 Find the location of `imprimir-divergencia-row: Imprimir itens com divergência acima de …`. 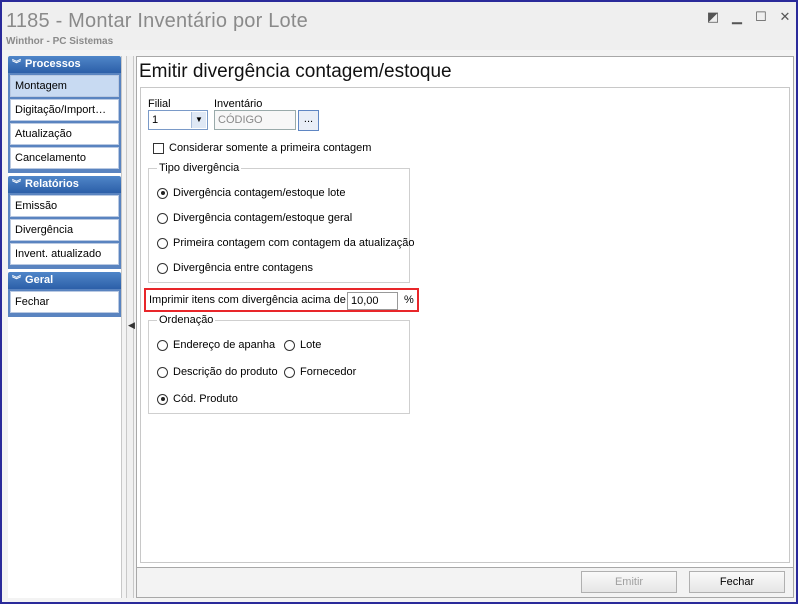

imprimir-divergencia-row: Imprimir itens com divergência acima de … is located at coordinates (281, 300).